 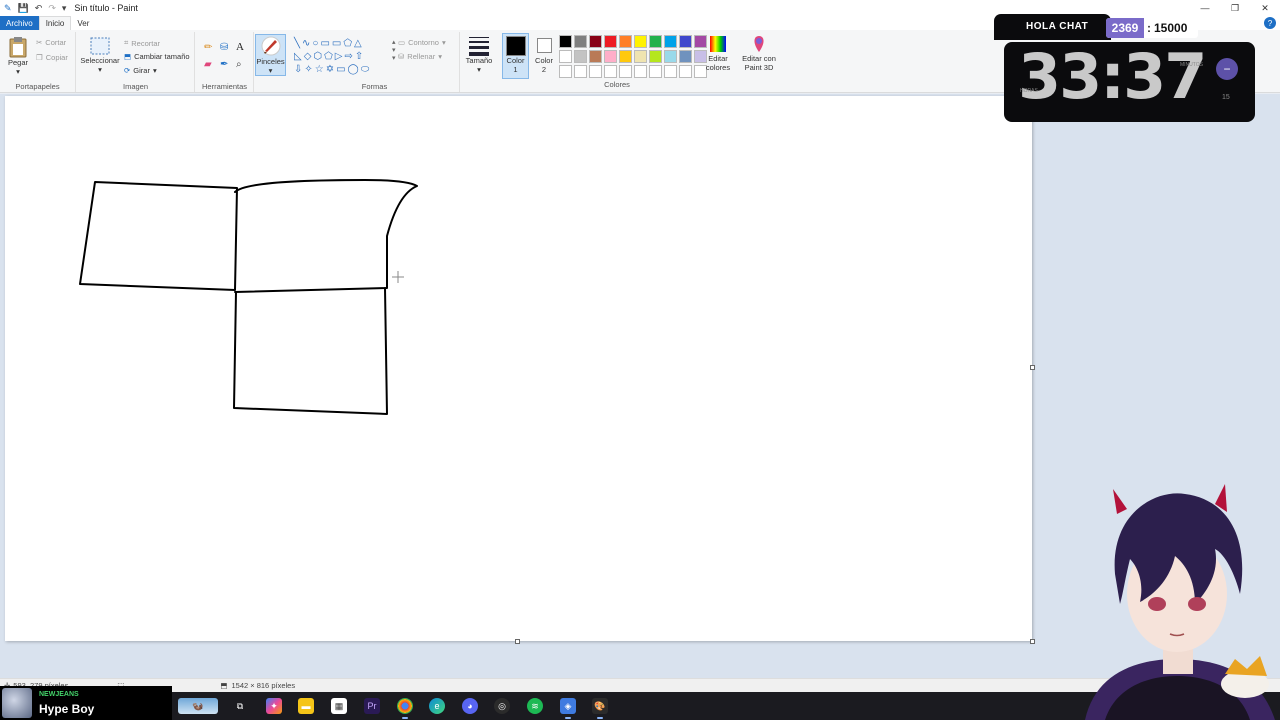 I want to click on size-label: Tamaño, so click(x=479, y=60).